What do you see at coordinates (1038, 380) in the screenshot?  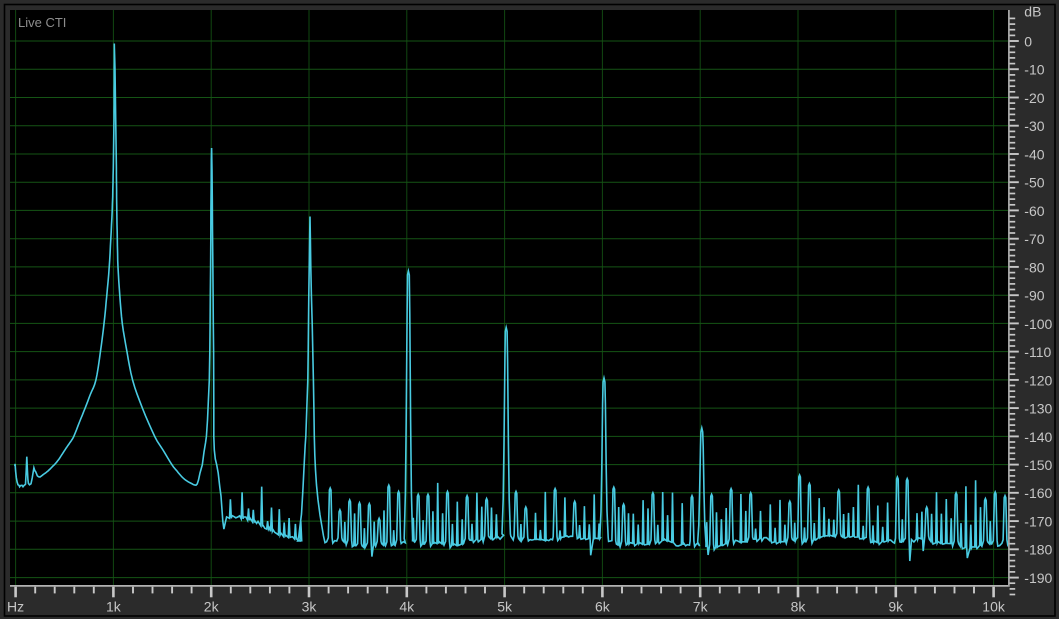 I see `svg-text: -120` at bounding box center [1038, 380].